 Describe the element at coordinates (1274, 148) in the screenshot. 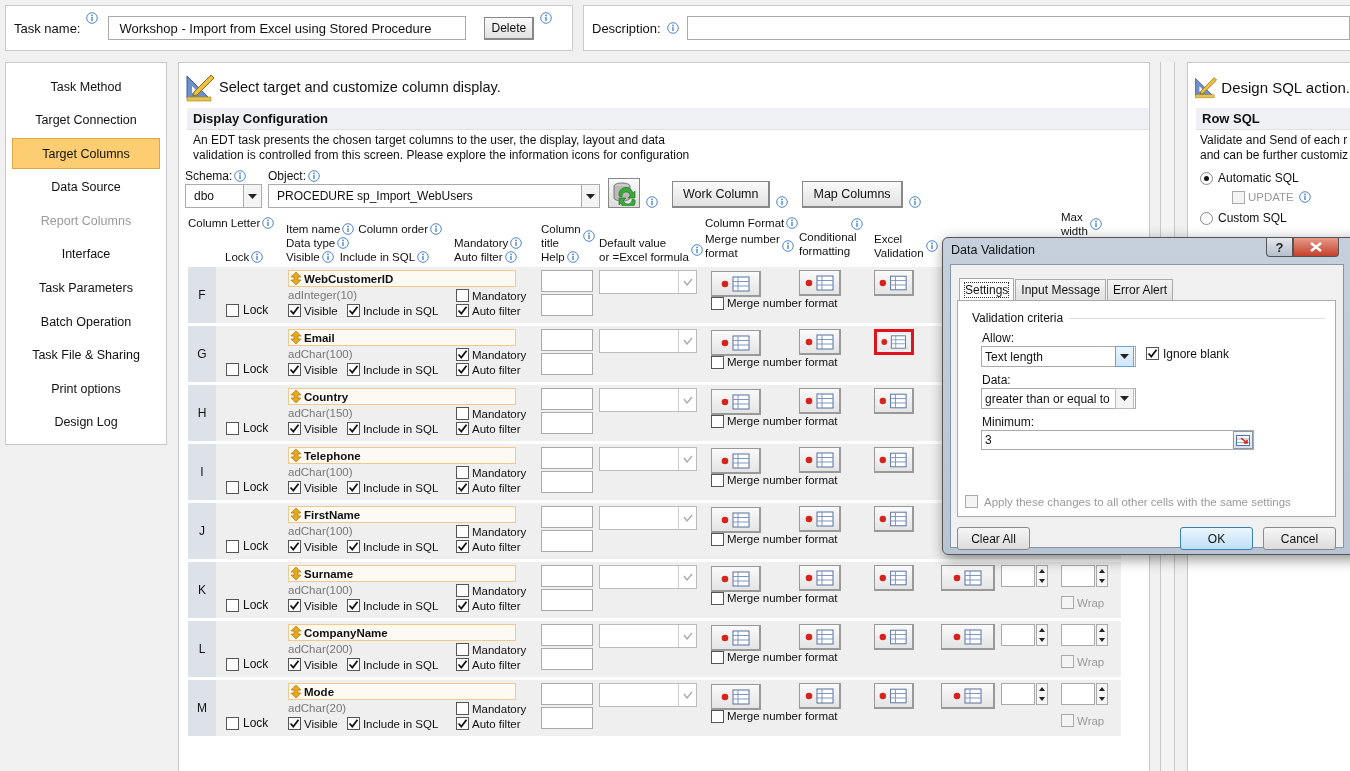

I see `intro-text: Validate and Send of each r and can be further customiz` at that location.